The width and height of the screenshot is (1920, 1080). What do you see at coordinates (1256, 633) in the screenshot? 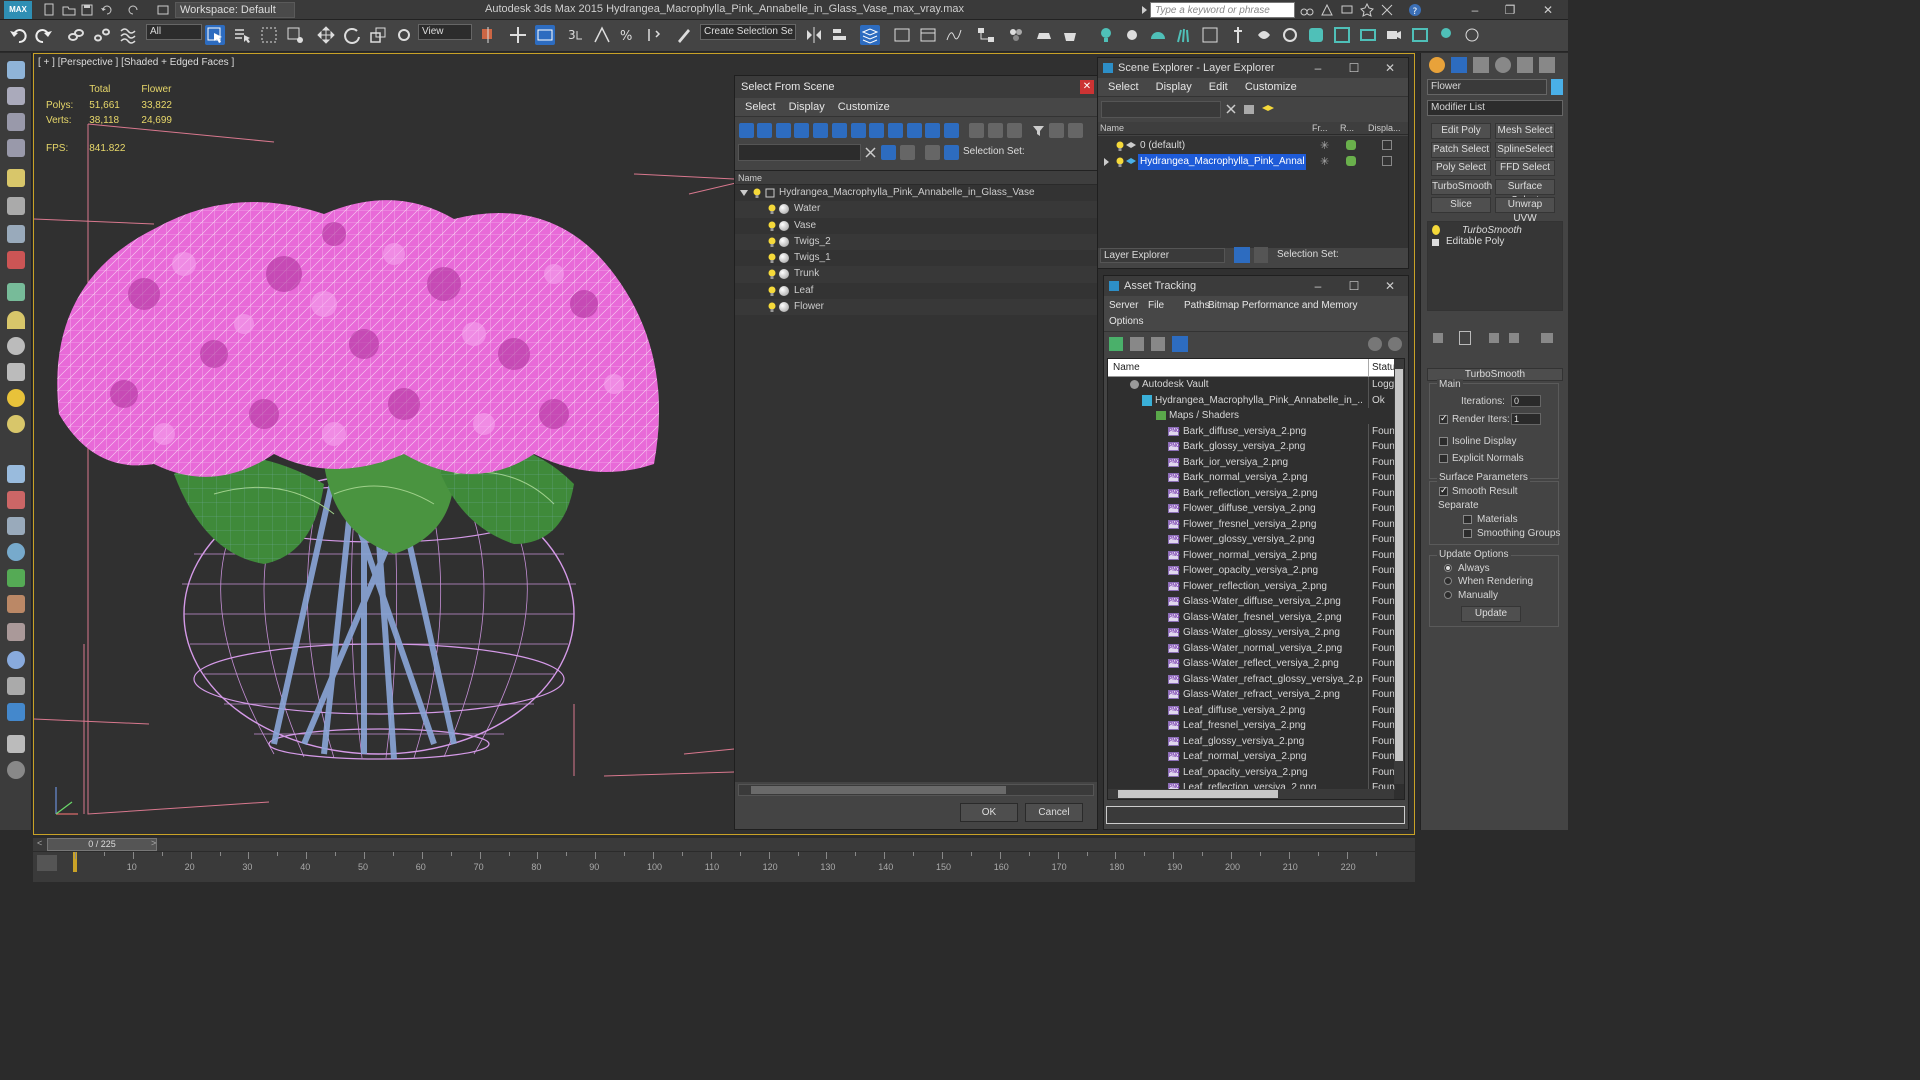
I see `asset-map-row: PNG Glass-Water_glossy_versiya_2.png Foun` at bounding box center [1256, 633].